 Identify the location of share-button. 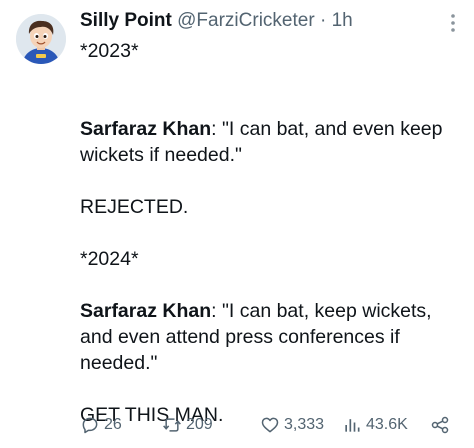
(440, 425).